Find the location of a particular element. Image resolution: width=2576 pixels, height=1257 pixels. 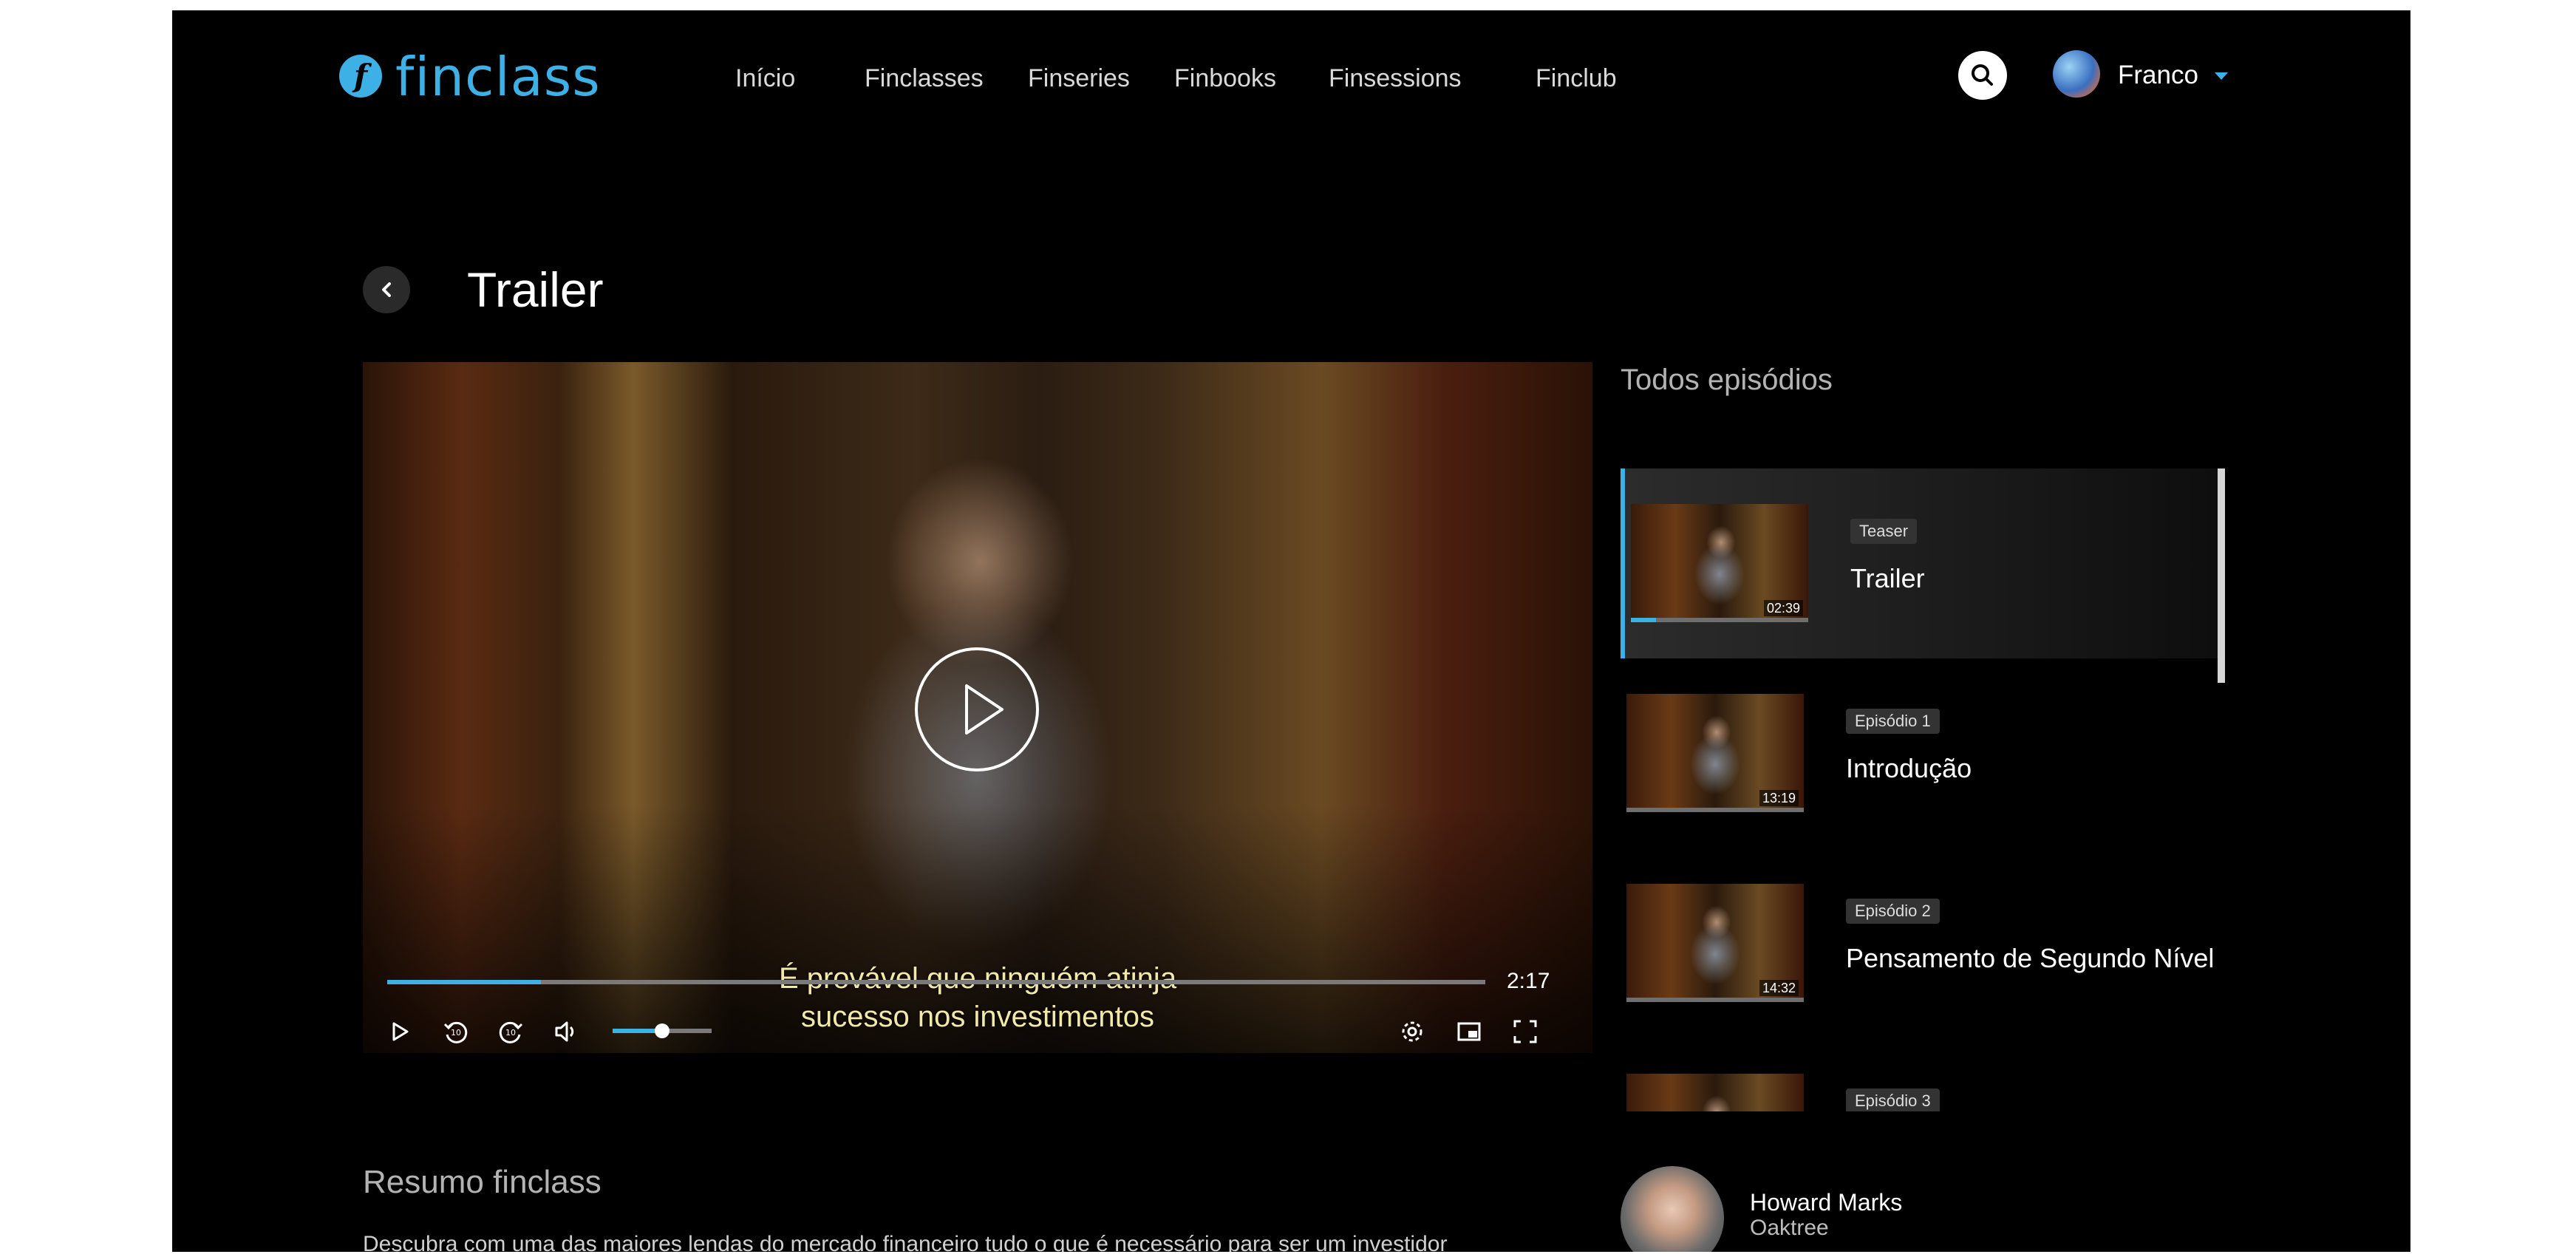

summary-title: Resumo finclass is located at coordinates (482, 1182).